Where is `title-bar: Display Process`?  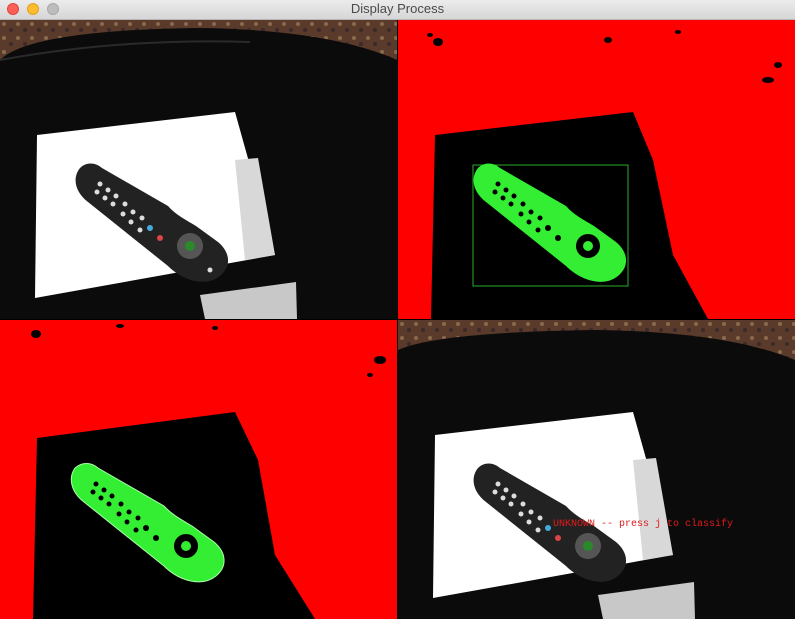 title-bar: Display Process is located at coordinates (397, 10).